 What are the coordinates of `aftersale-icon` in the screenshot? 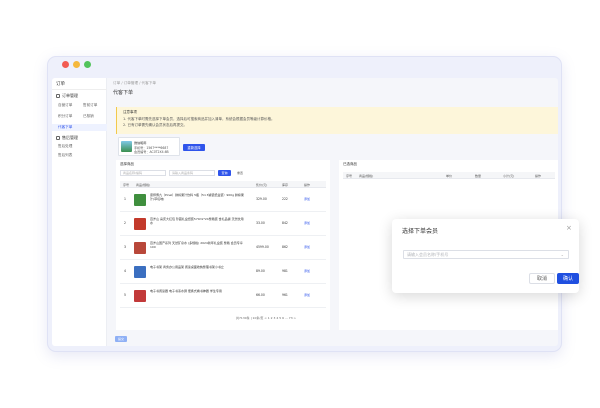 It's located at (58, 138).